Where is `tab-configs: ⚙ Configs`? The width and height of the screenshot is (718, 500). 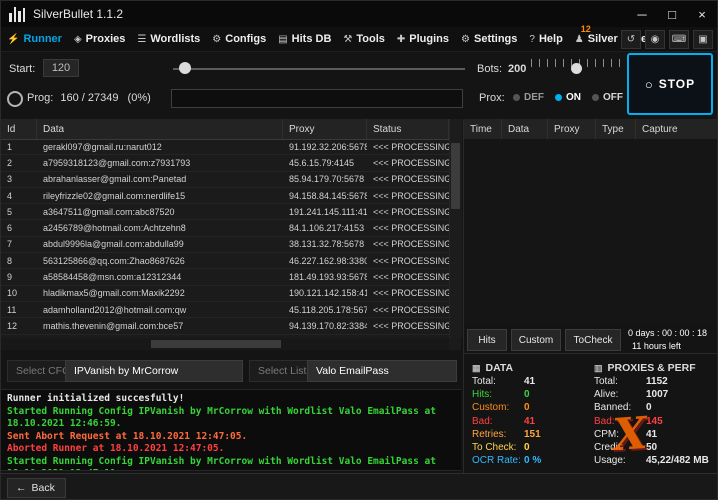
tab-configs: ⚙ Configs is located at coordinates (239, 39).